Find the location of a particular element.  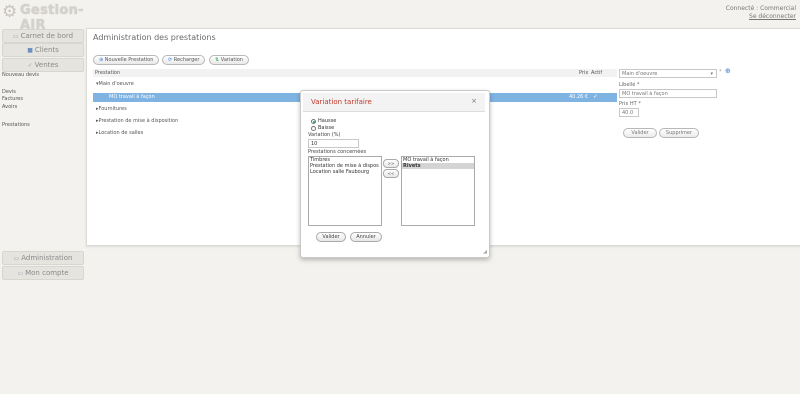

reload-button: ⟳ Recharger is located at coordinates (184, 60).